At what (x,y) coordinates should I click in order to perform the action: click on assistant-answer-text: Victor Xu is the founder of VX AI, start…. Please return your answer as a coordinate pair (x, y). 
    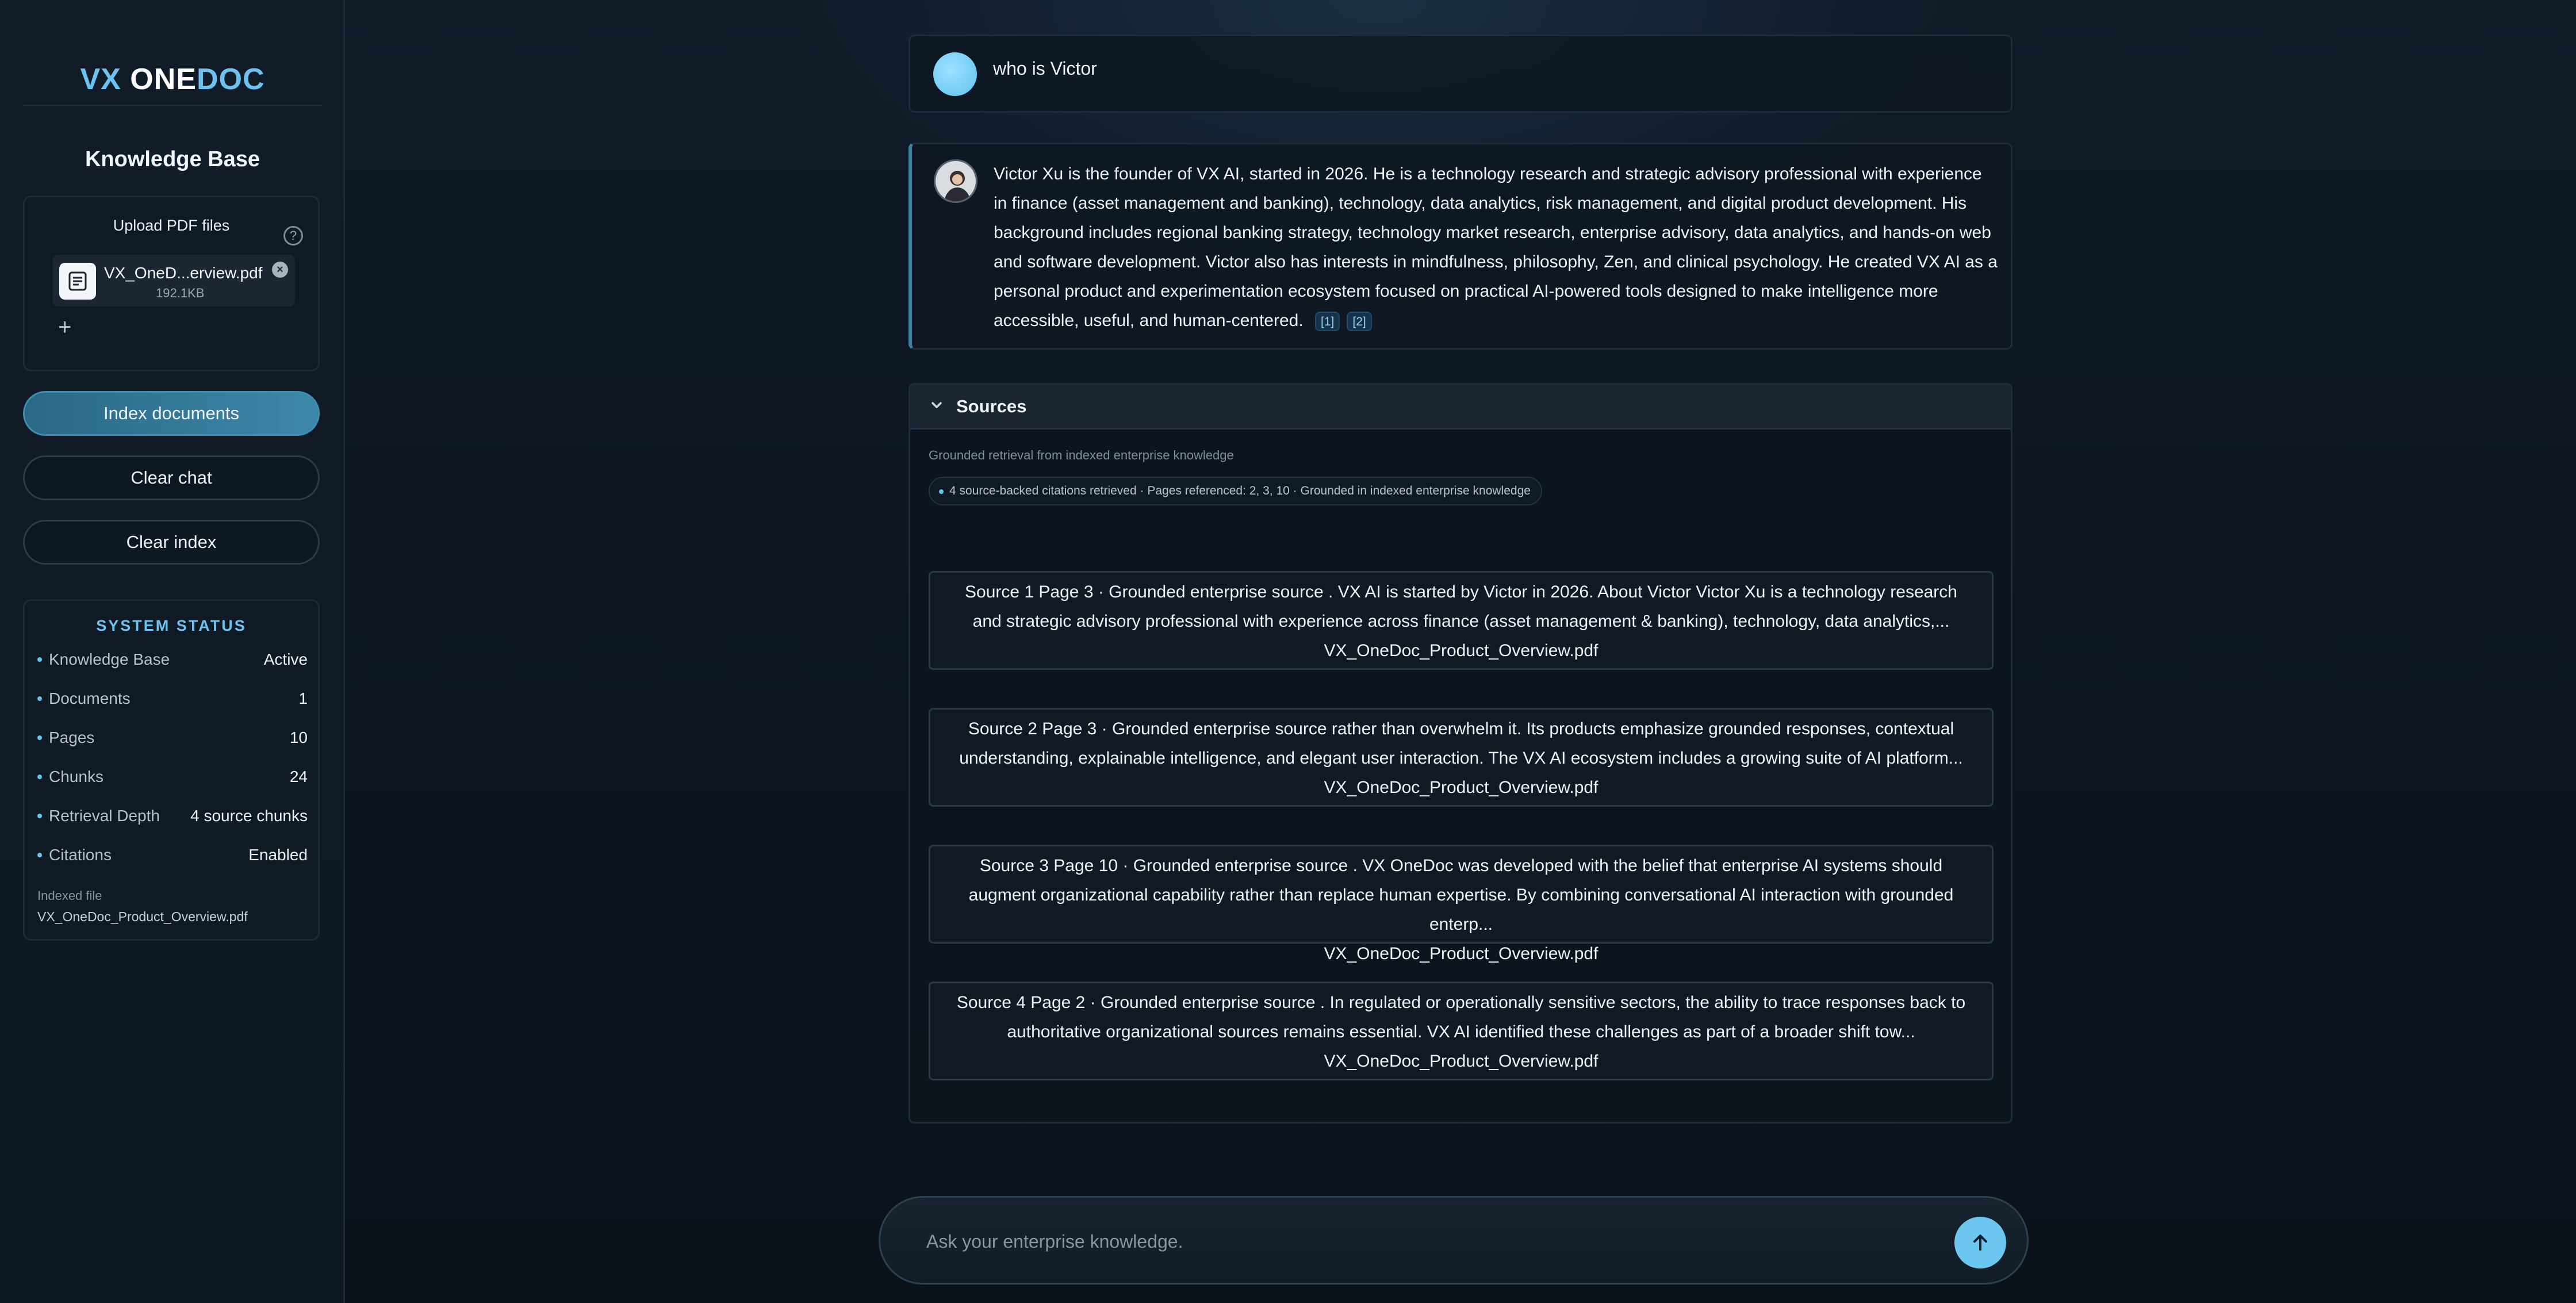
    Looking at the image, I should click on (1496, 247).